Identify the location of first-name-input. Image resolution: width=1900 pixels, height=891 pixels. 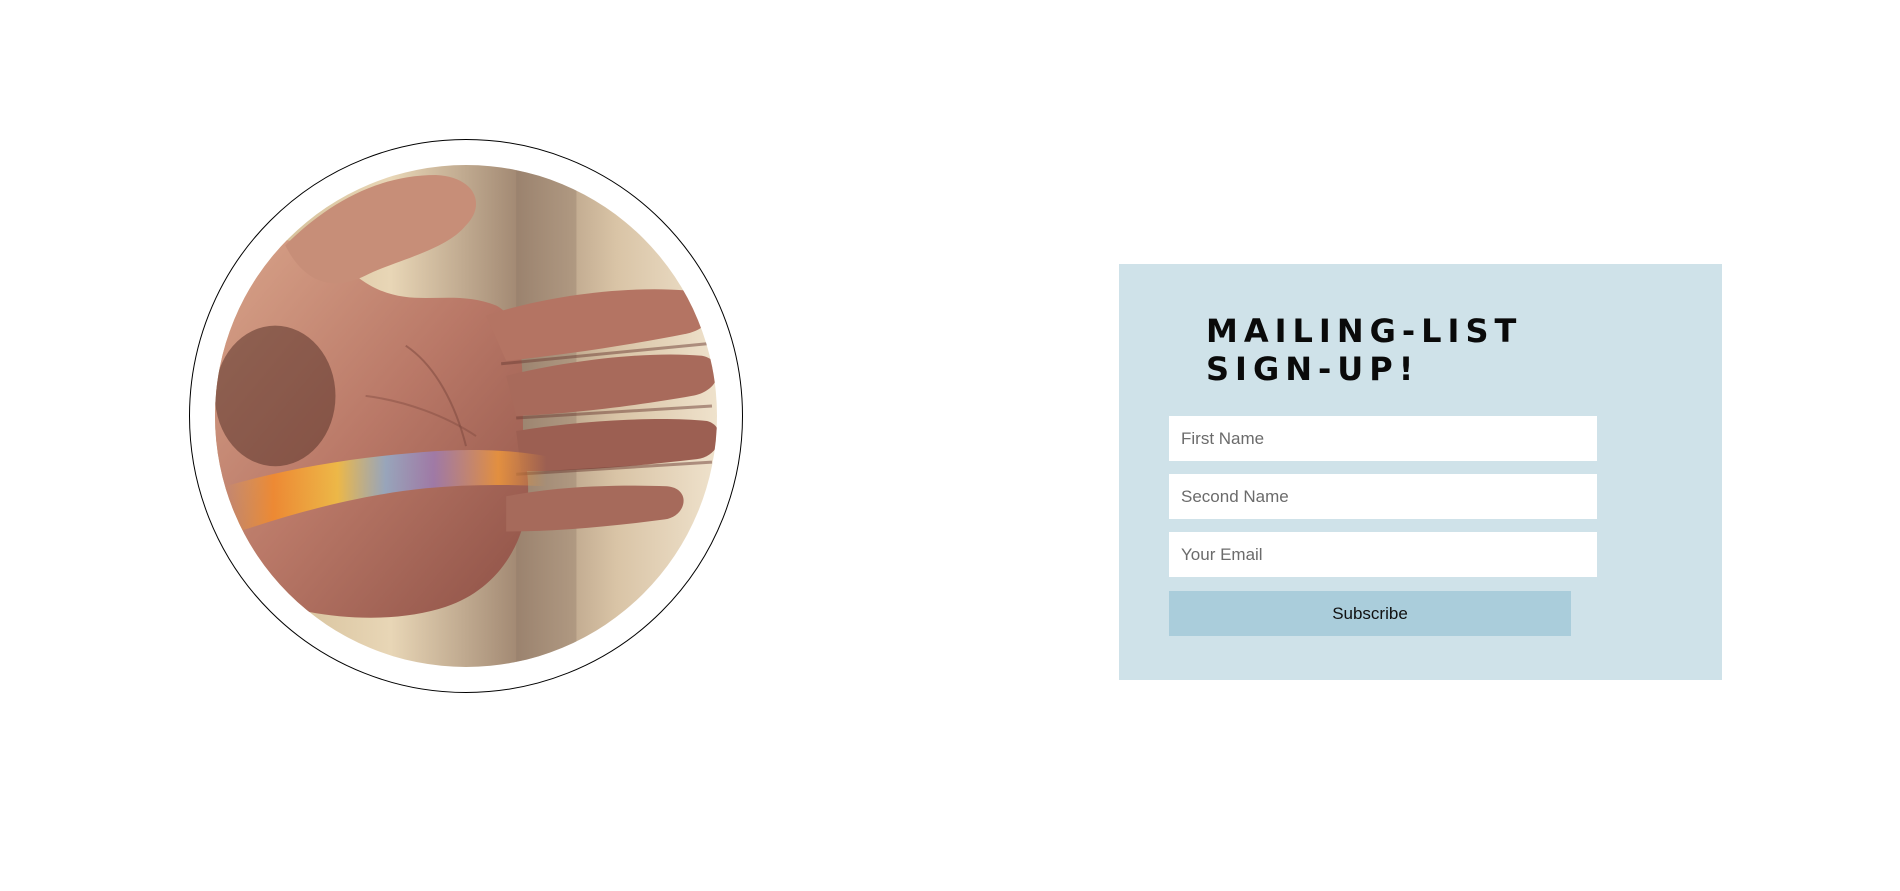
(1383, 438).